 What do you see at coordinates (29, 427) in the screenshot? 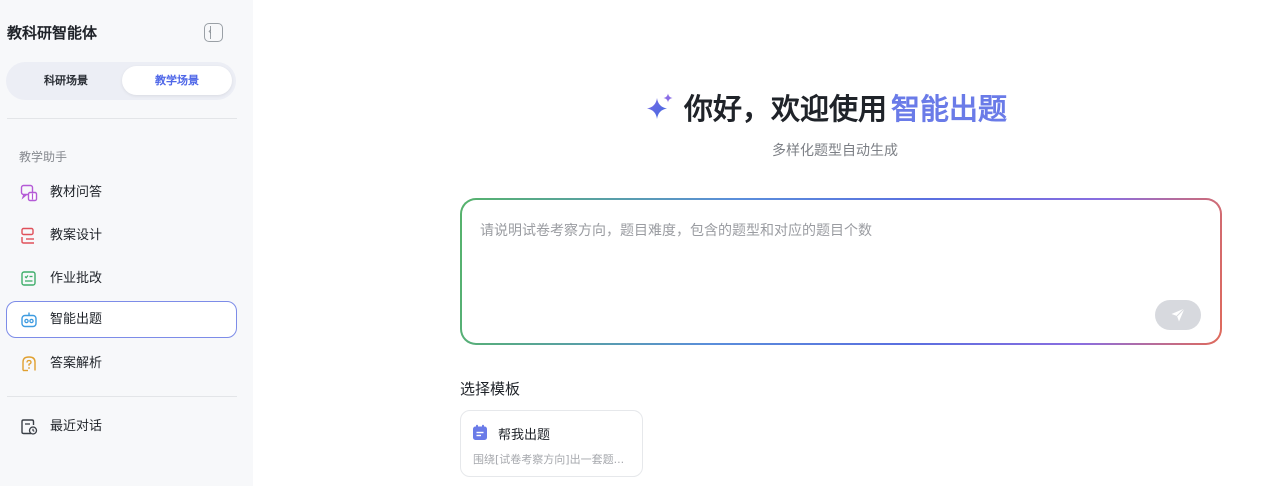
I see `history-icon` at bounding box center [29, 427].